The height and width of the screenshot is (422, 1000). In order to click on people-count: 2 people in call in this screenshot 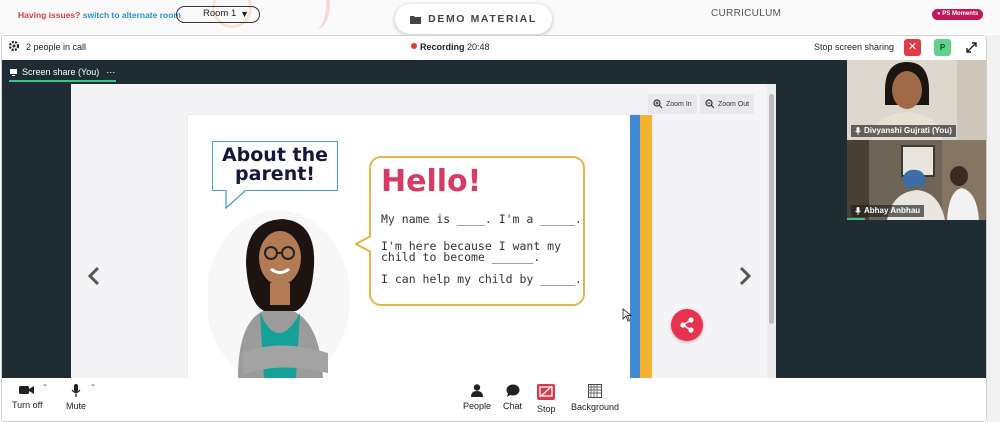, I will do `click(56, 47)`.